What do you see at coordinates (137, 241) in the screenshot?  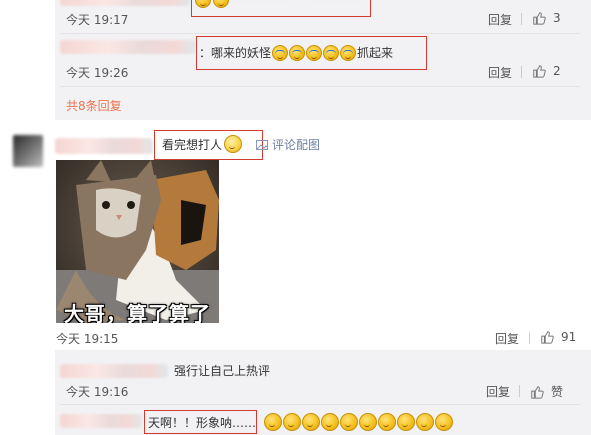 I see `comment-attached-image: 大哥，算了算了` at bounding box center [137, 241].